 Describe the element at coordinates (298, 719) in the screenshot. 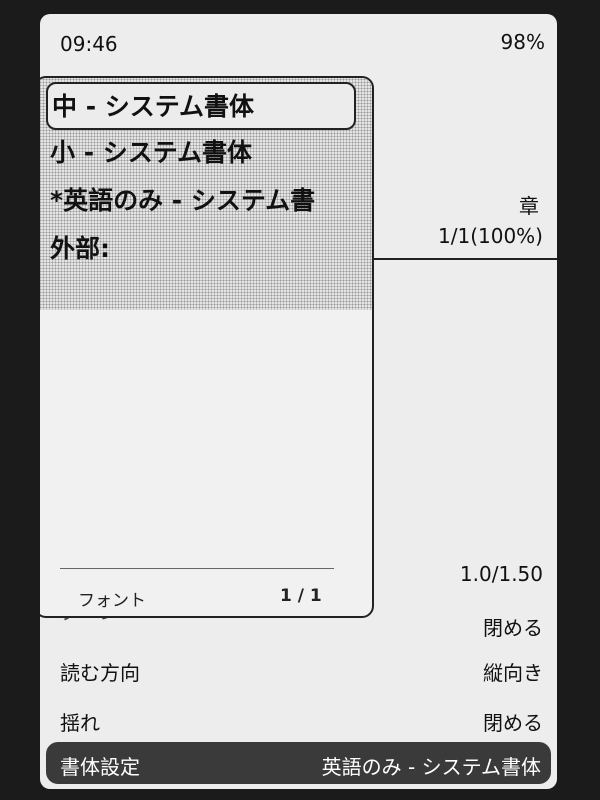

I see `setting-row-shake: 揺れ 閉める` at that location.